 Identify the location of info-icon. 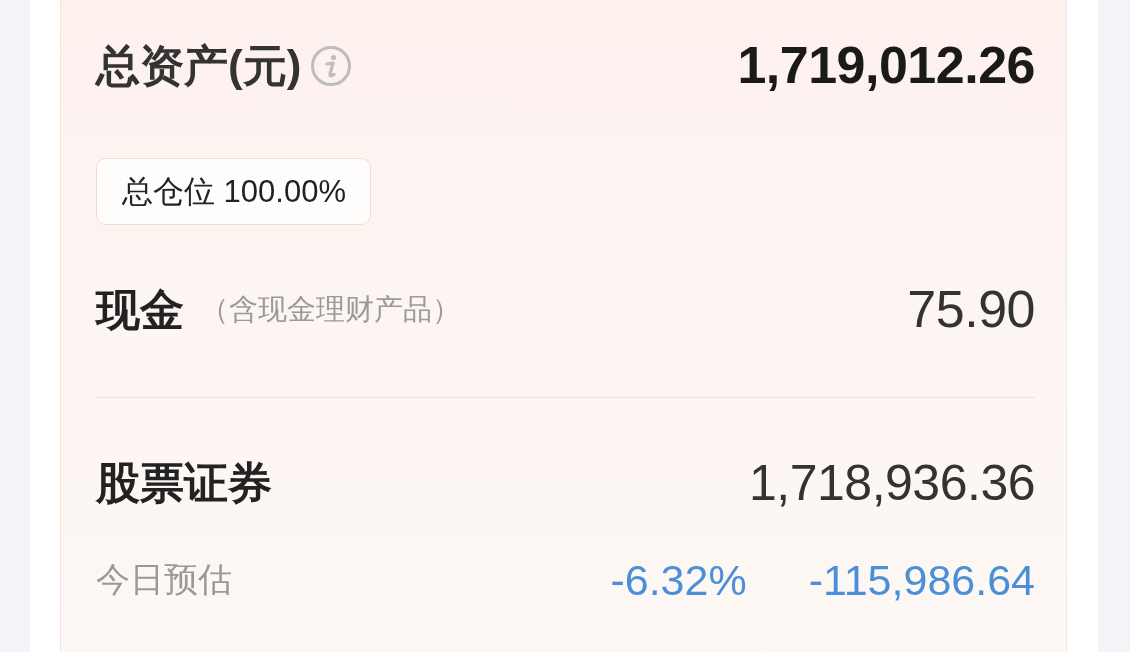
(331, 66).